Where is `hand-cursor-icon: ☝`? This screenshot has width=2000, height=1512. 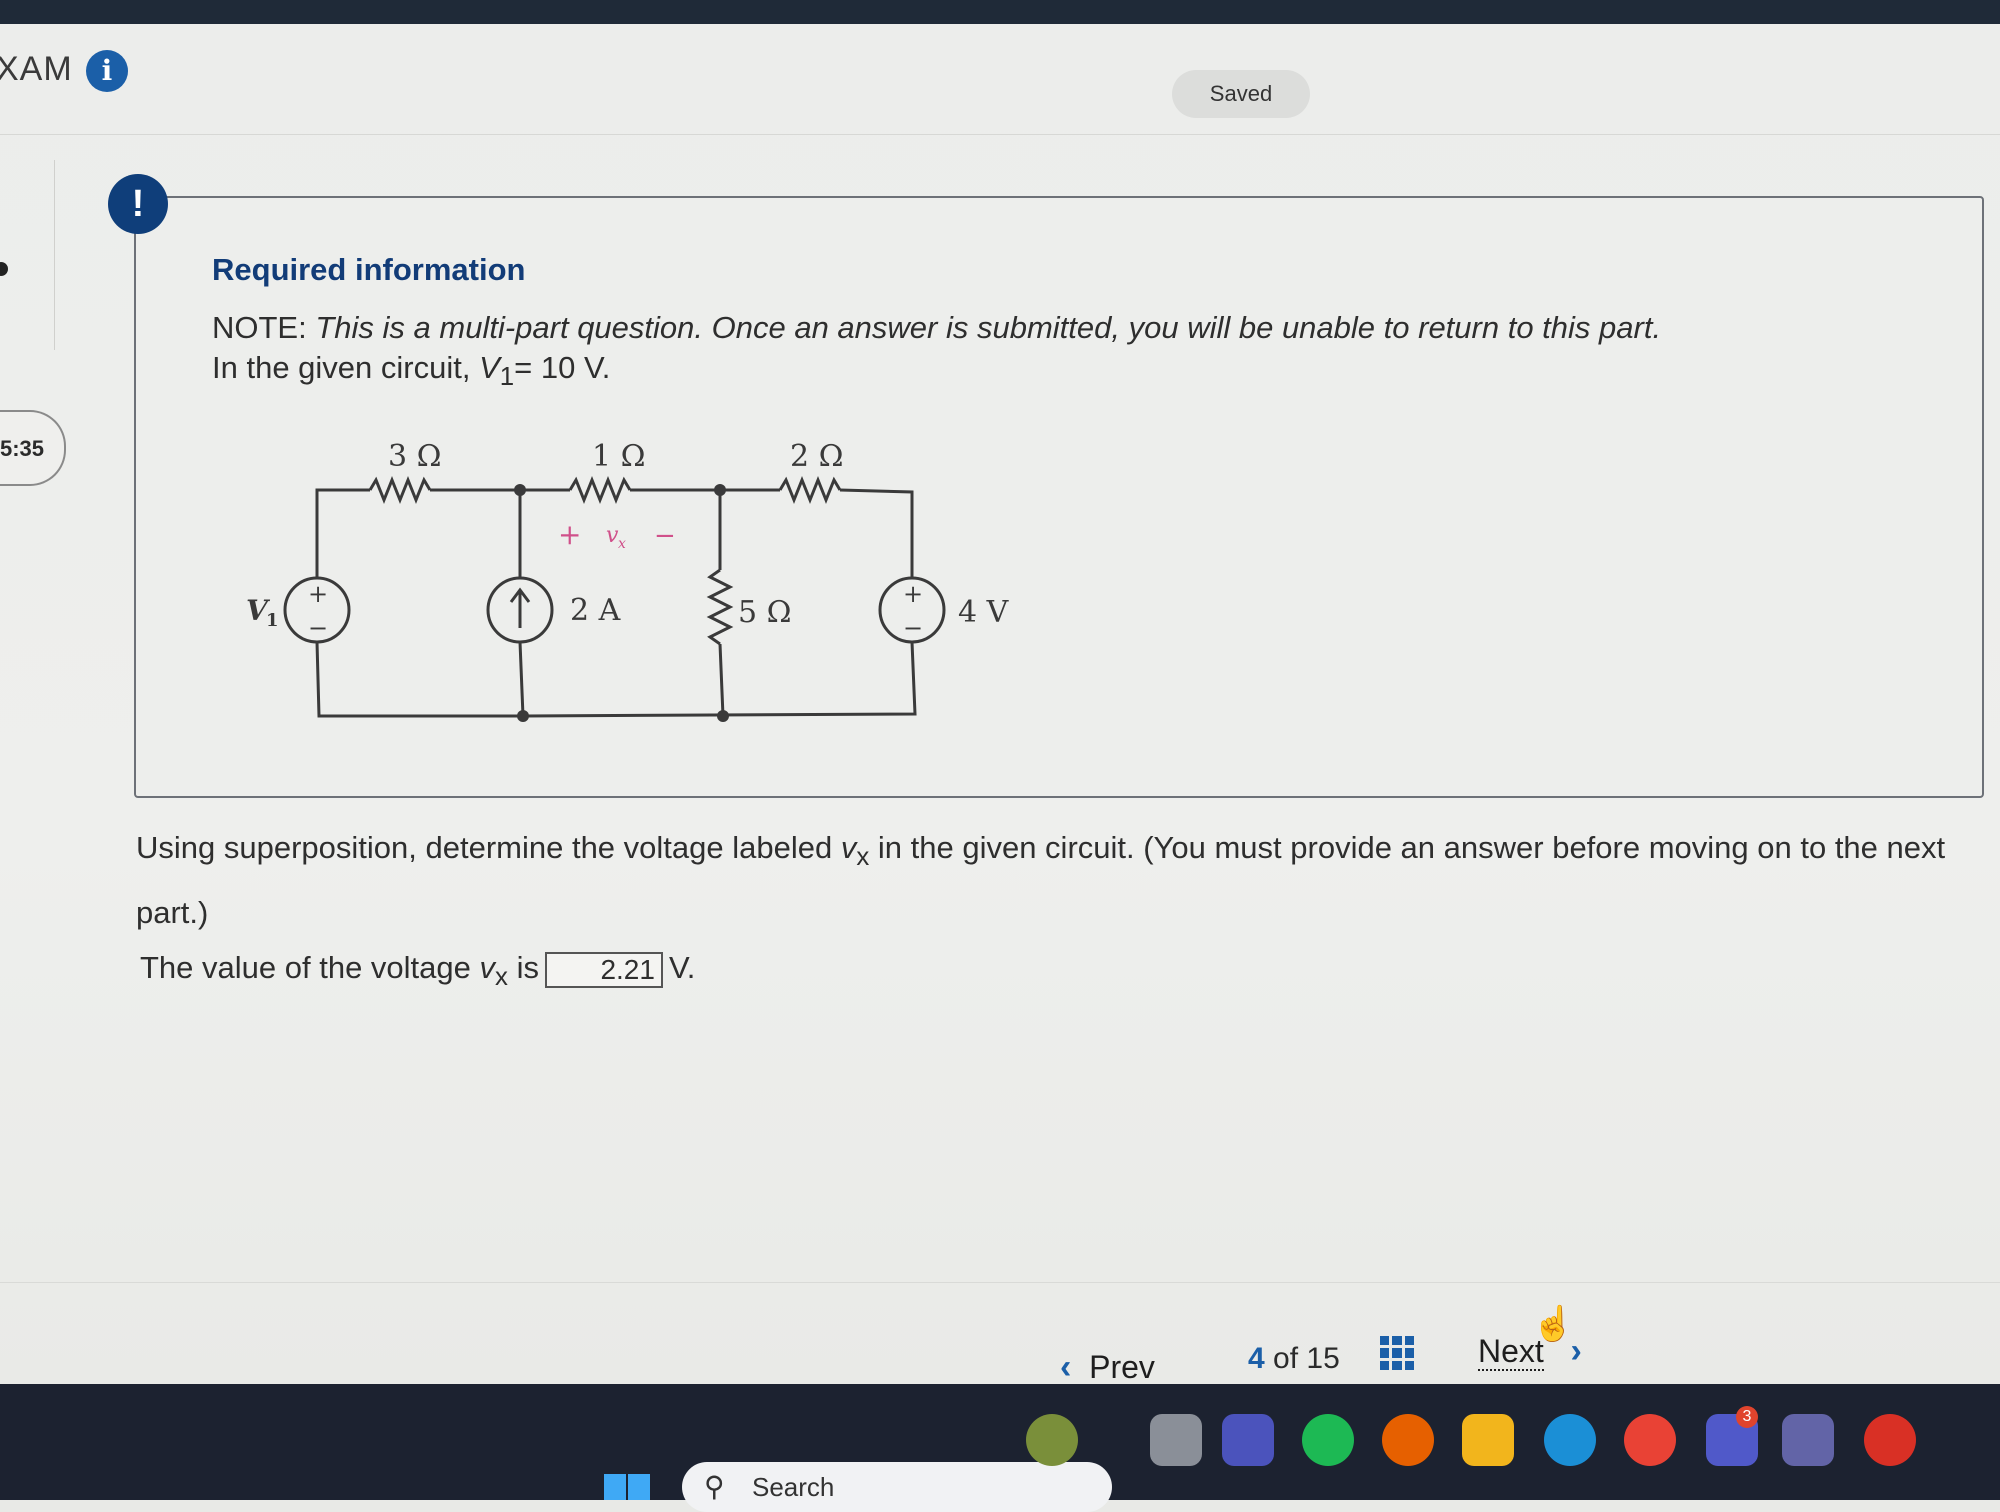 hand-cursor-icon: ☝ is located at coordinates (1553, 1324).